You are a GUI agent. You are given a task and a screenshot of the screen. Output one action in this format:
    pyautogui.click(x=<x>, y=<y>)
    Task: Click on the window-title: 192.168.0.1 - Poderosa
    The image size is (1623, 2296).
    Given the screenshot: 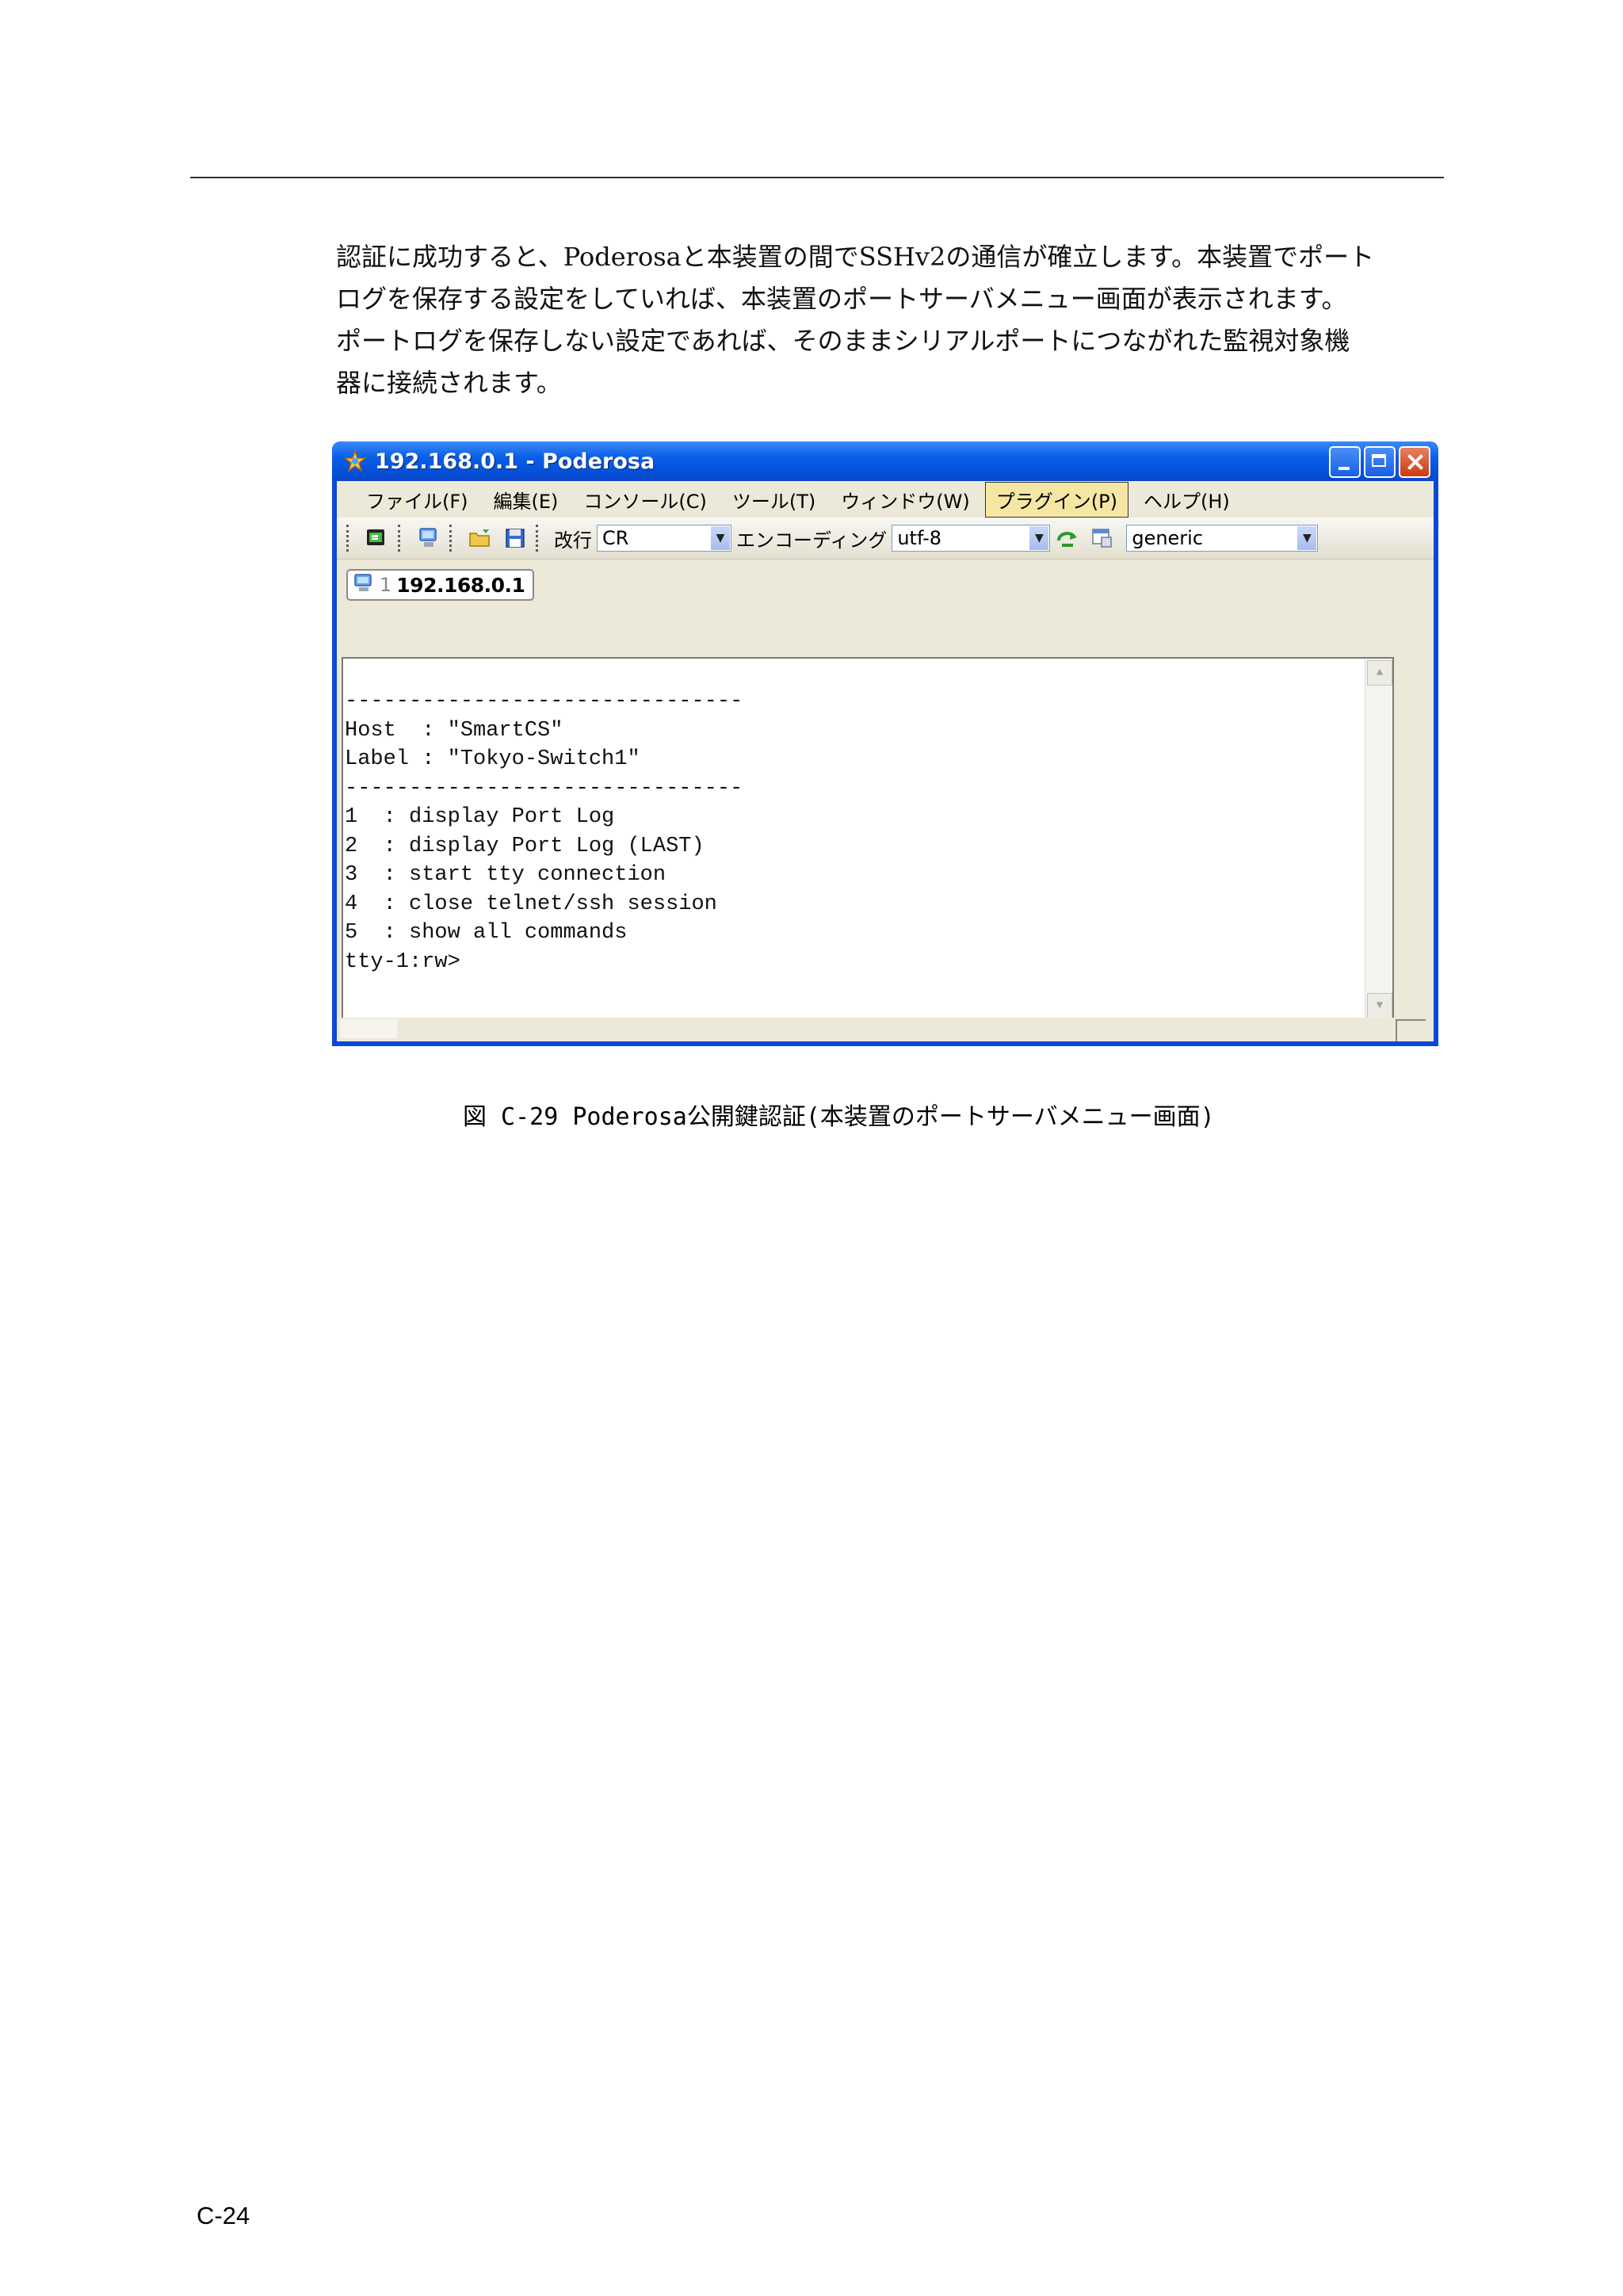 What is the action you would take?
    pyautogui.click(x=515, y=461)
    